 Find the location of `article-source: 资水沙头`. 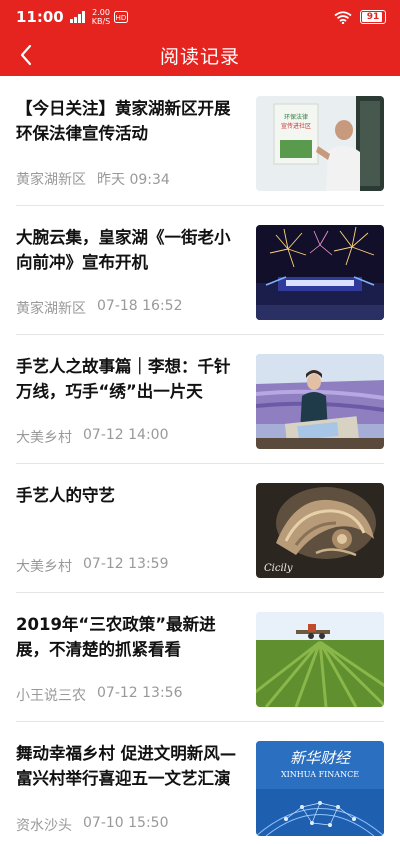

article-source: 资水沙头 is located at coordinates (44, 826).